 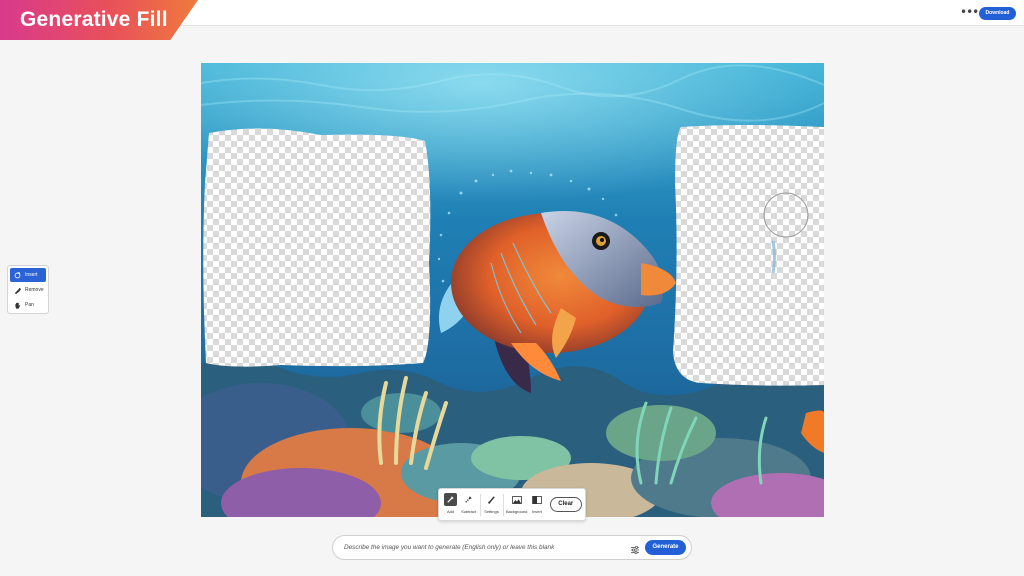 What do you see at coordinates (317, 247) in the screenshot?
I see `erased-region-left` at bounding box center [317, 247].